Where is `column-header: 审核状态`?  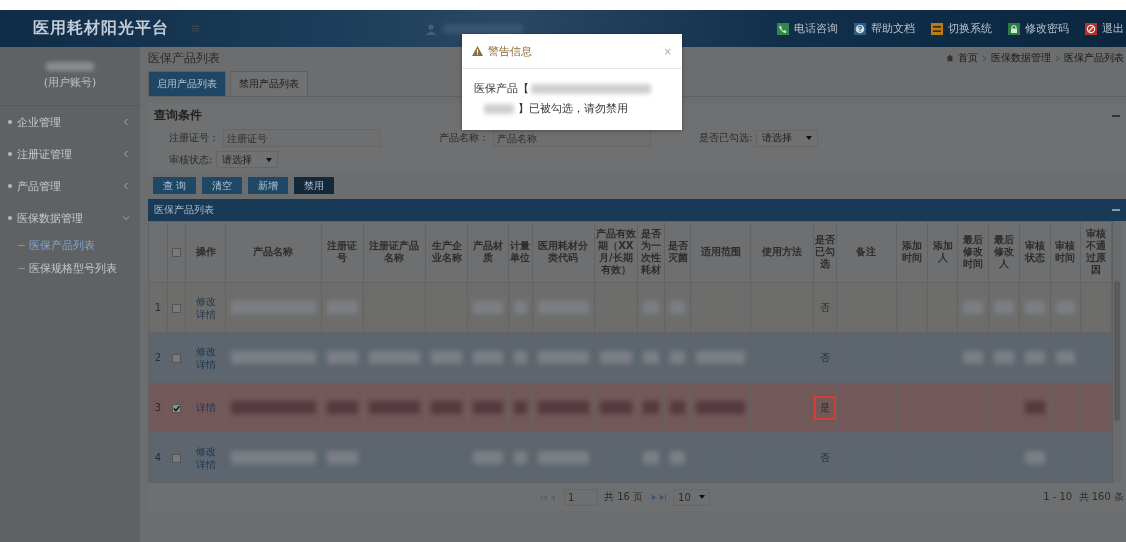 column-header: 审核状态 is located at coordinates (1035, 252).